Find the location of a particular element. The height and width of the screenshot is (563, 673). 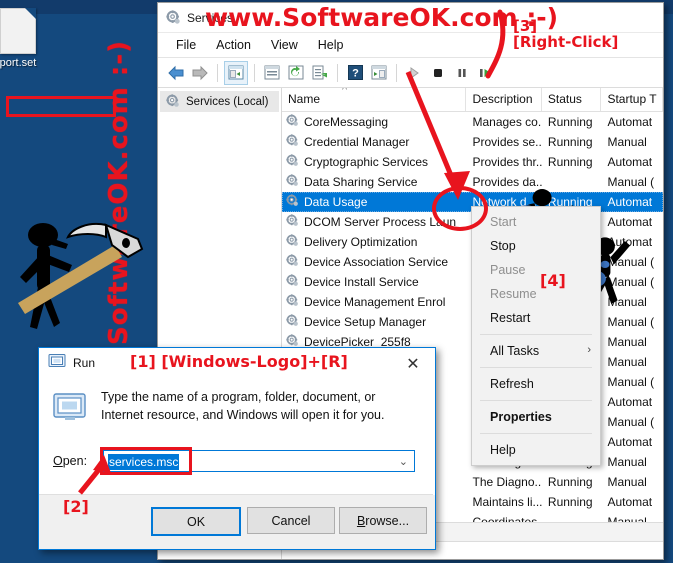

table-row: CoreMessaging Manages co... Running Automat is located at coordinates (472, 122).